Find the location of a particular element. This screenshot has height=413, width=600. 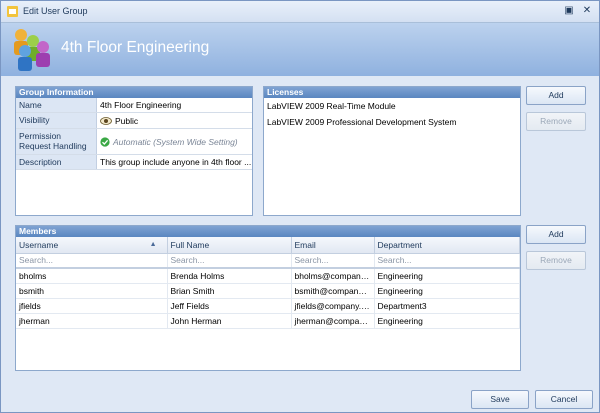

username-cell: jfields is located at coordinates (92, 306).